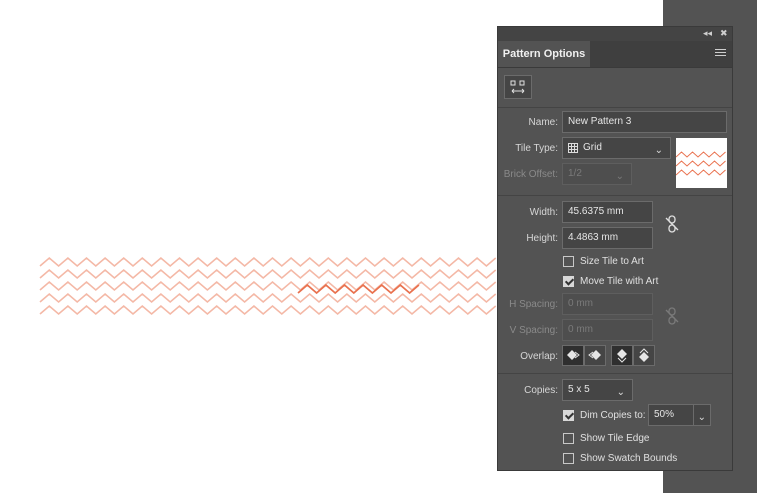 The image size is (757, 493). Describe the element at coordinates (542, 238) in the screenshot. I see `height-label: Height:` at that location.